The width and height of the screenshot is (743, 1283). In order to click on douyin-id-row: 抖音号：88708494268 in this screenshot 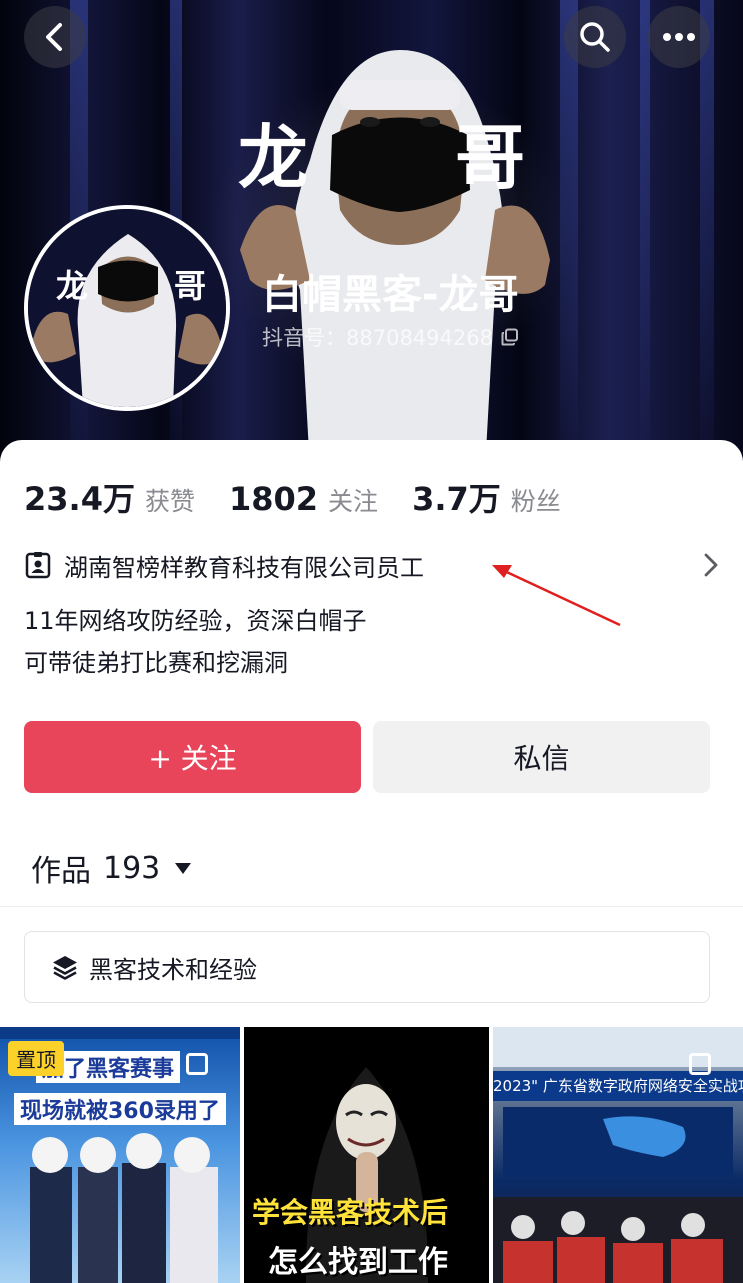, I will do `click(390, 337)`.